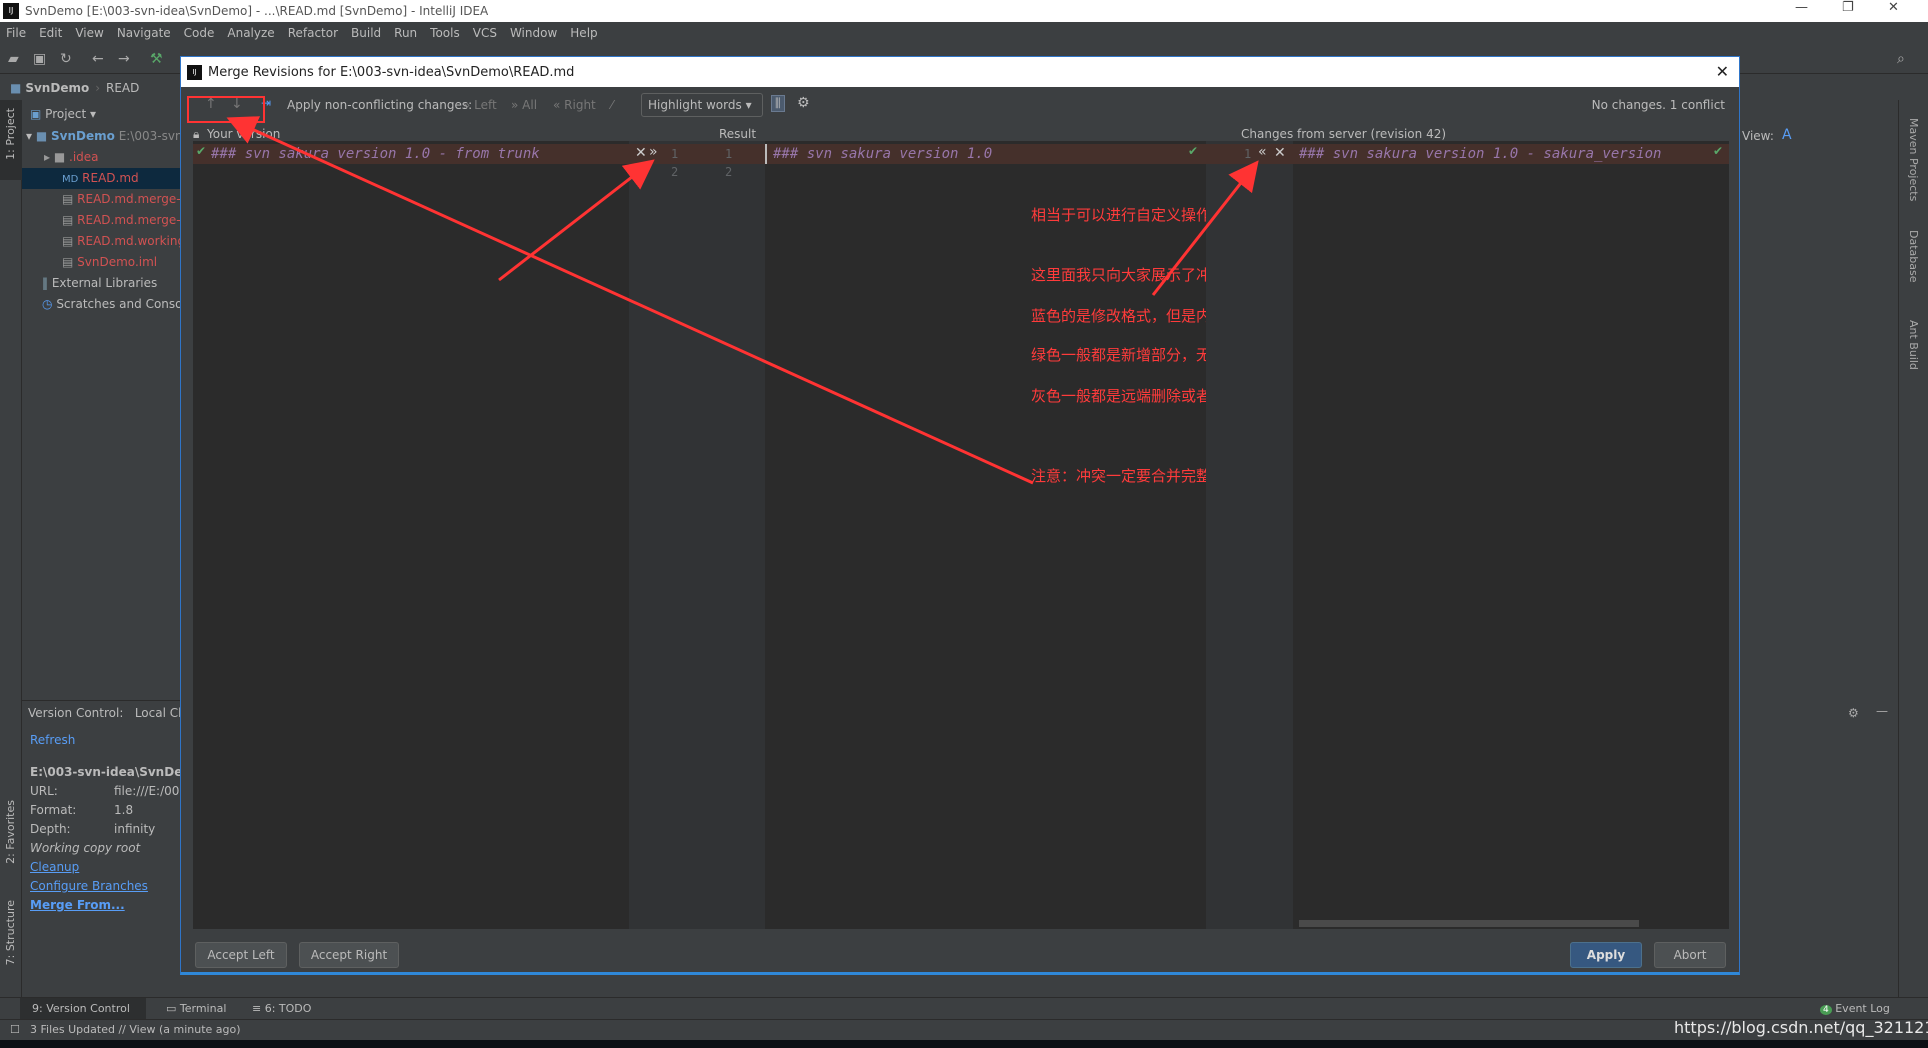 The height and width of the screenshot is (1048, 1928). What do you see at coordinates (122, 88) in the screenshot?
I see `breadcrumb-file: READ` at bounding box center [122, 88].